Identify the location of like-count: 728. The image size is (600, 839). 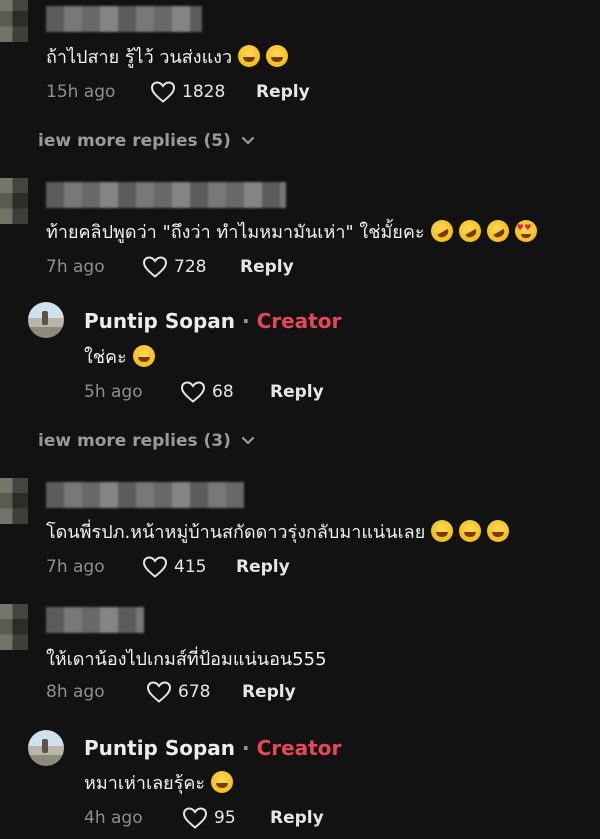
(190, 267).